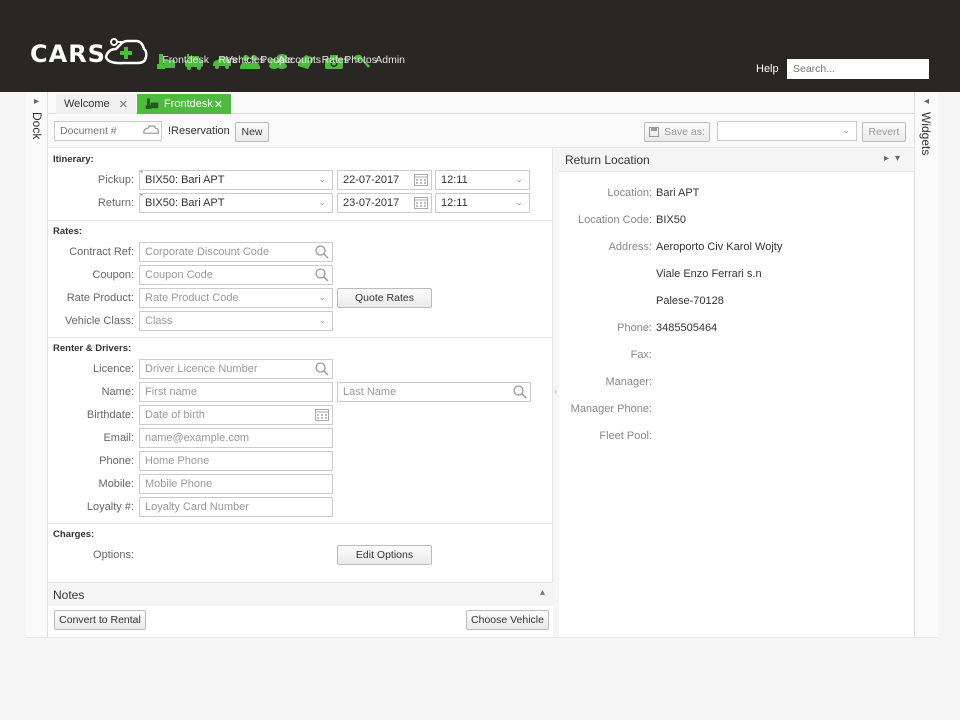 The width and height of the screenshot is (960, 720). Describe the element at coordinates (300, 621) in the screenshot. I see `action-bar: Convert to Rental Choose Vehicle` at that location.